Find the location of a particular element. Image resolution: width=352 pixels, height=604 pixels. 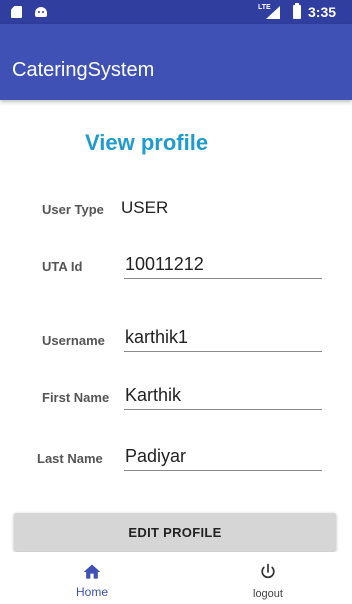

first-name-field is located at coordinates (223, 396).